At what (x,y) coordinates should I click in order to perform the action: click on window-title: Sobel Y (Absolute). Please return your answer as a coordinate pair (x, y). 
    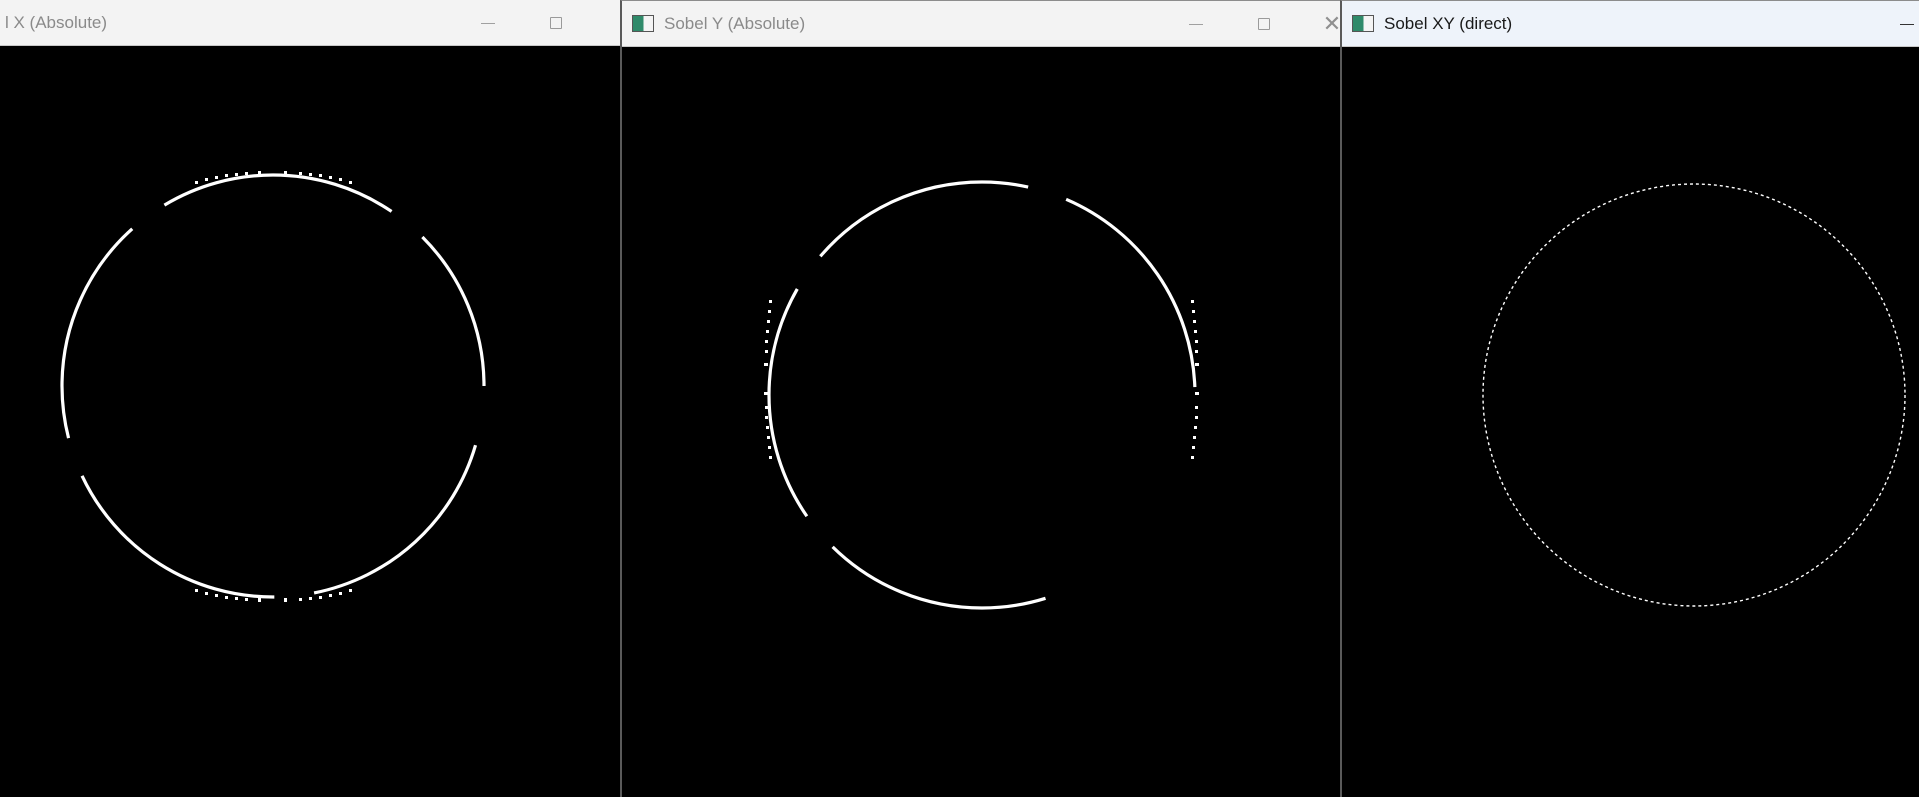
    Looking at the image, I should click on (735, 23).